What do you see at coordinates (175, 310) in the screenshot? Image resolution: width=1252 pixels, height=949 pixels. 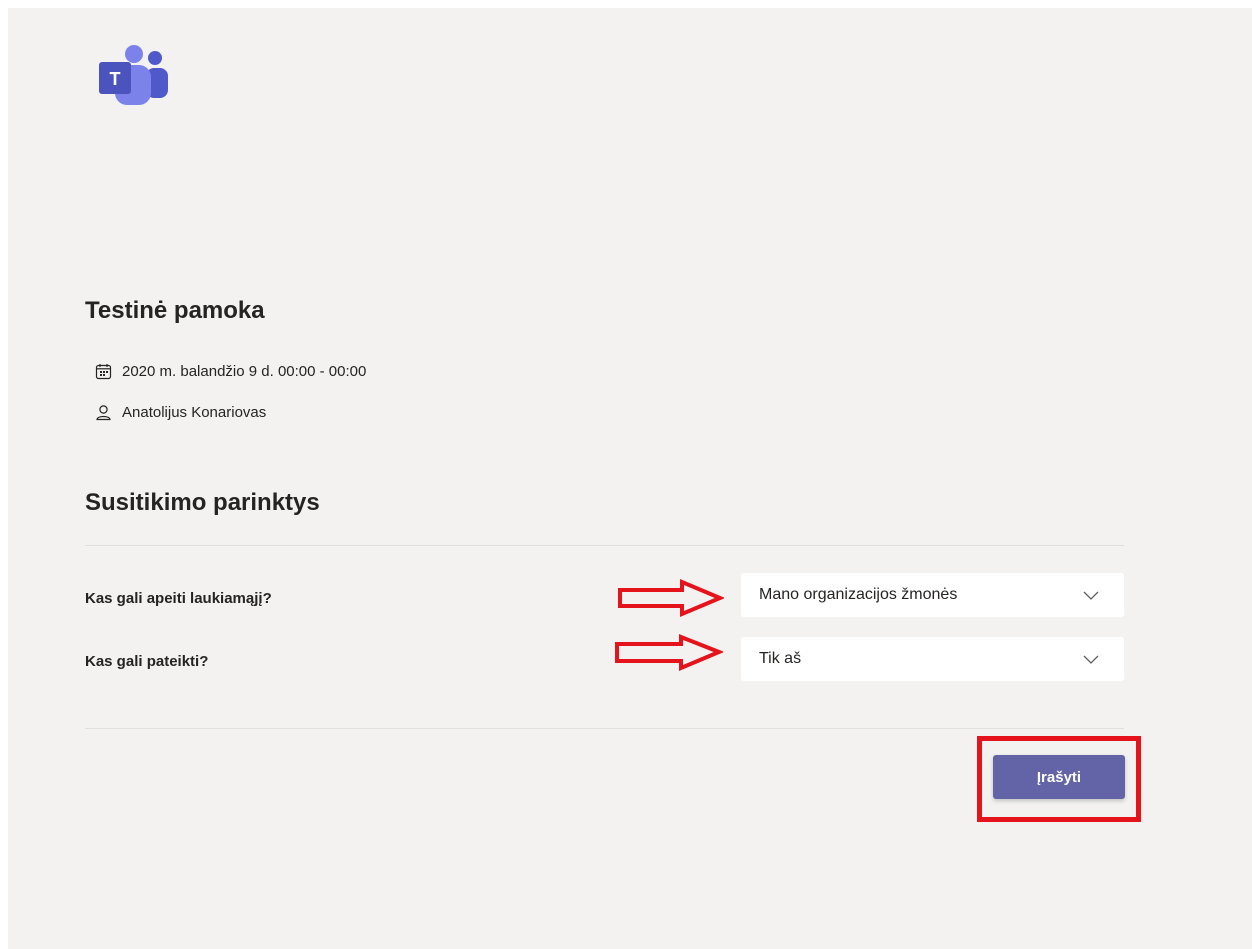 I see `meeting-title: Testinė pamoka` at bounding box center [175, 310].